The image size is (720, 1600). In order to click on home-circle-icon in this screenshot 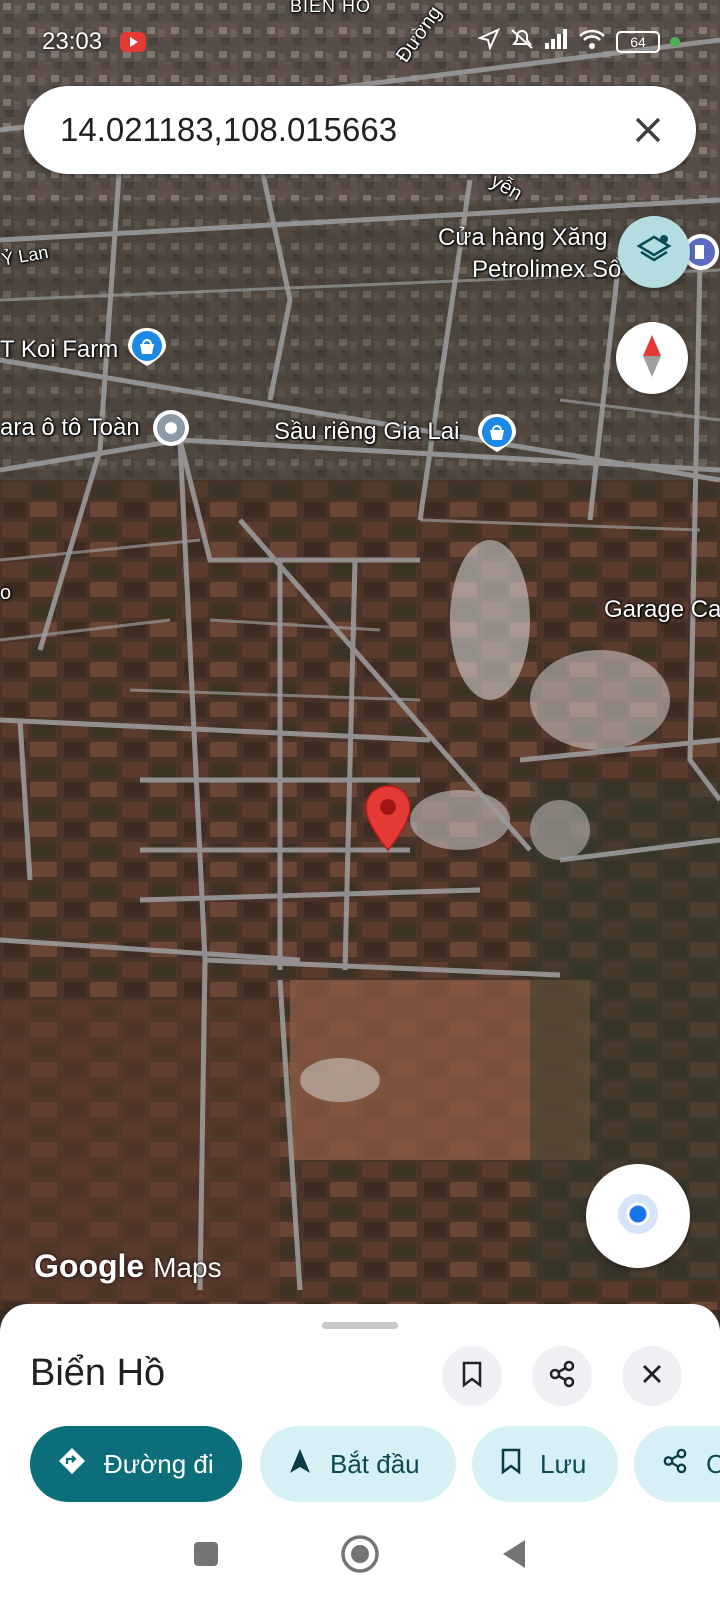, I will do `click(360, 1556)`.